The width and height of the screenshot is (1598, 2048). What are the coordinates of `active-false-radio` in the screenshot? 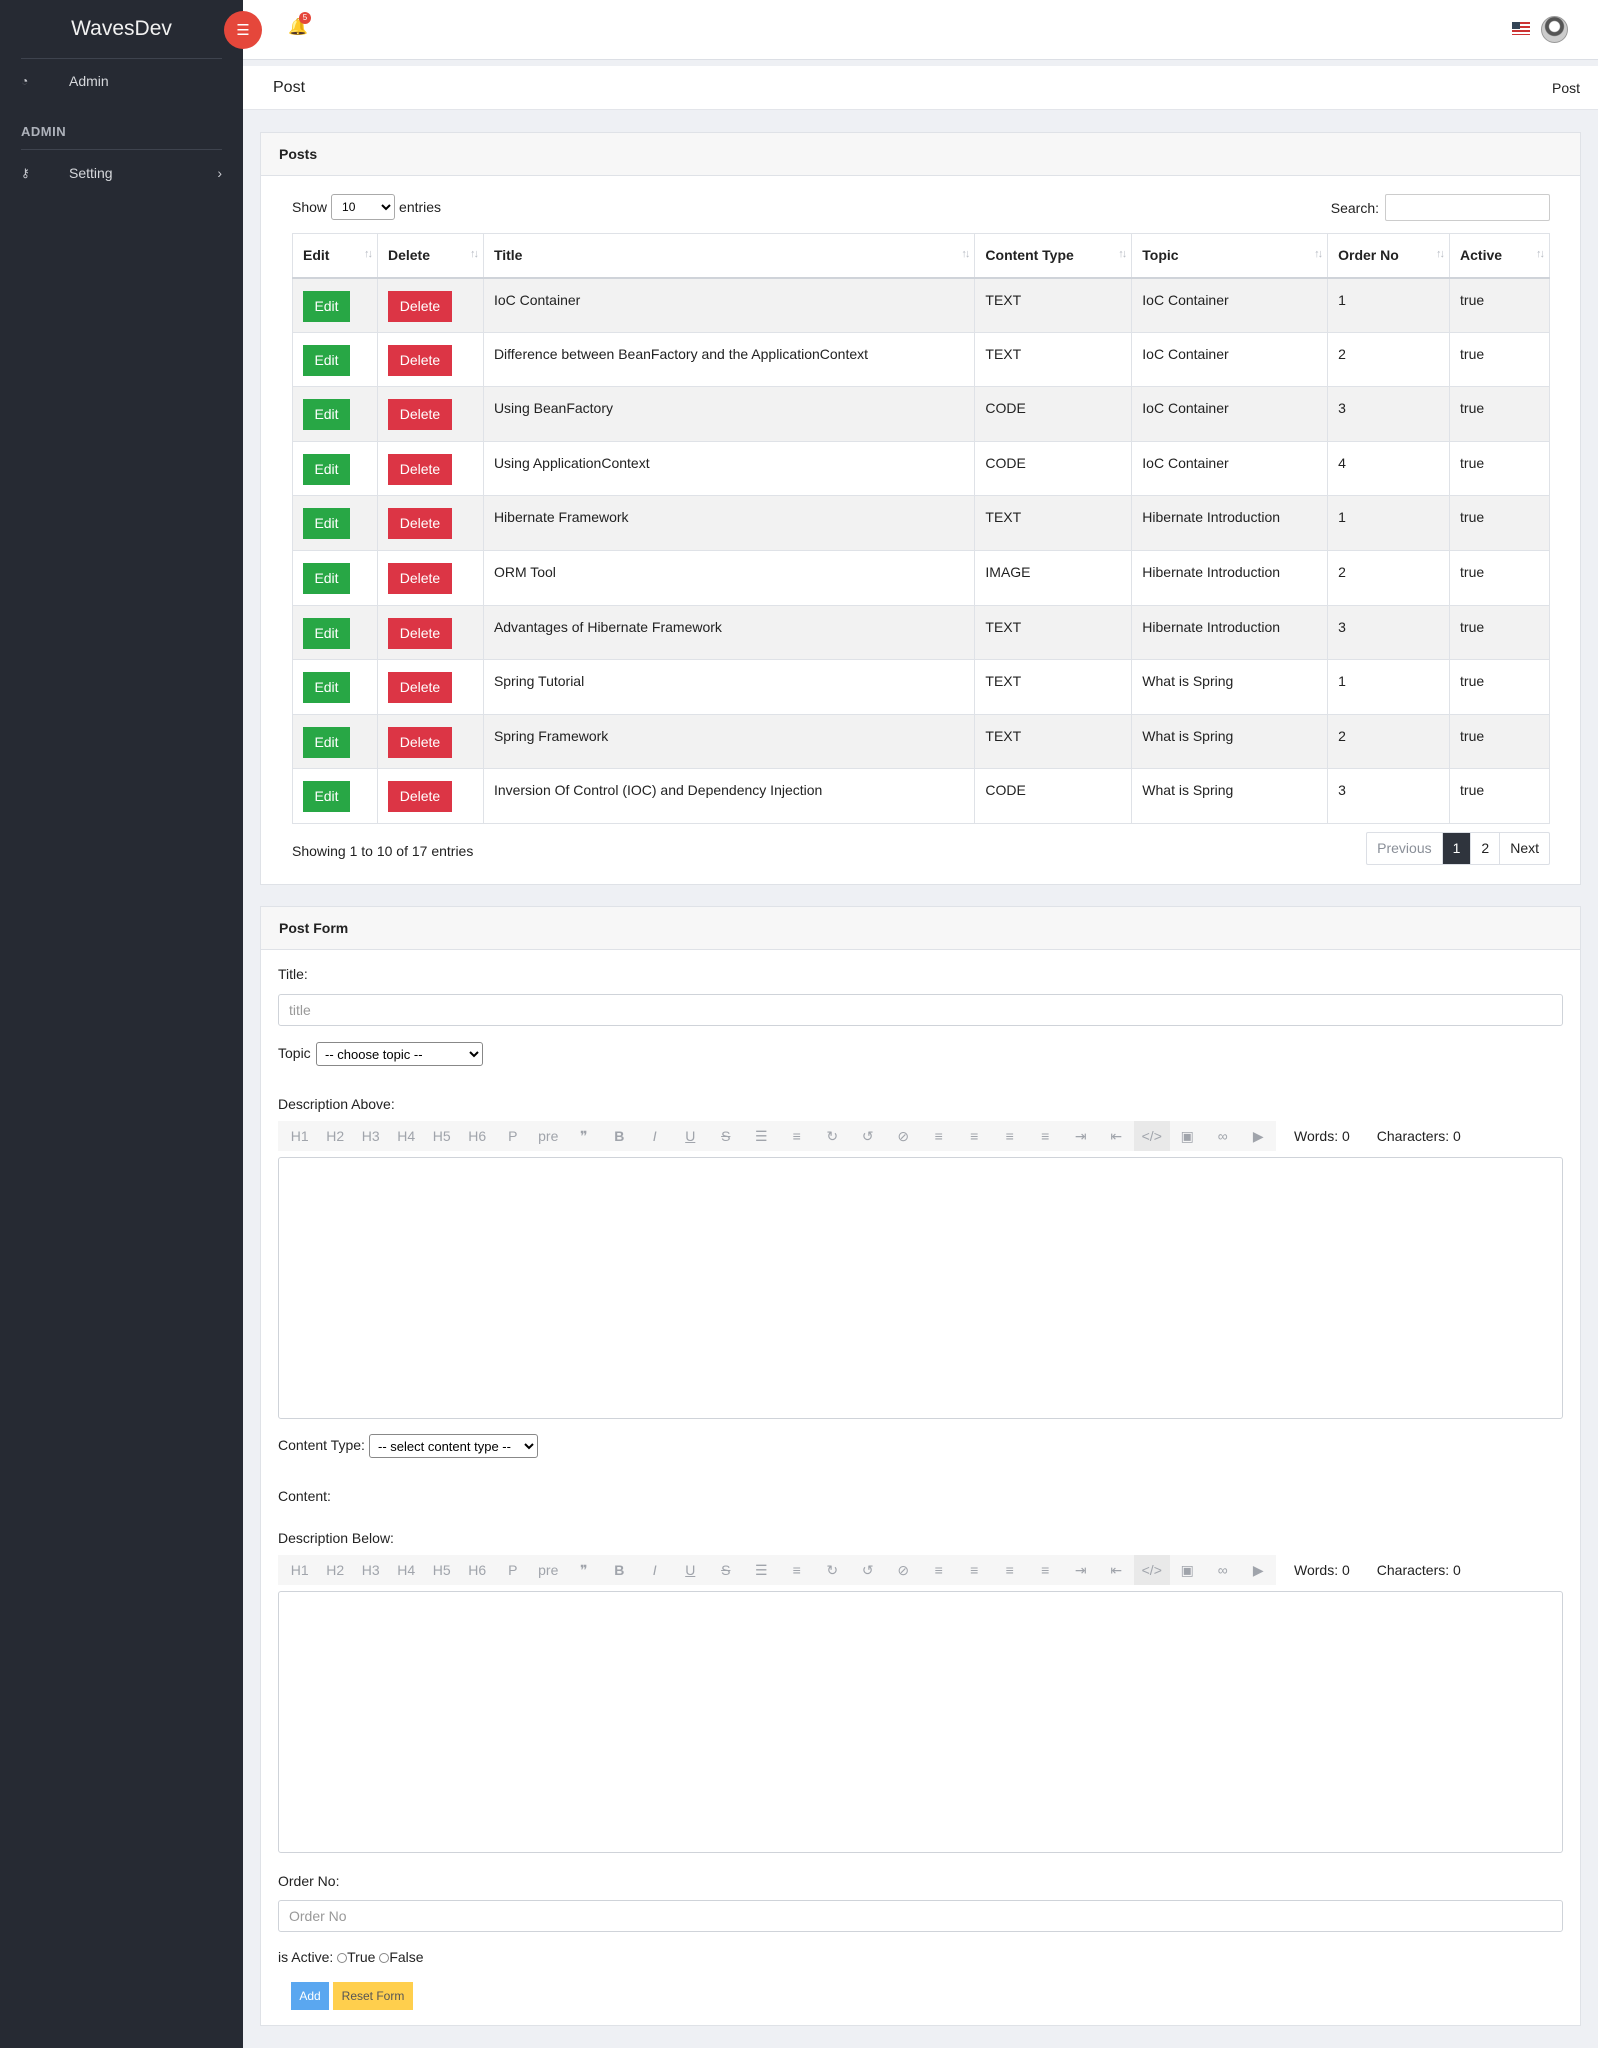 It's located at (384, 1958).